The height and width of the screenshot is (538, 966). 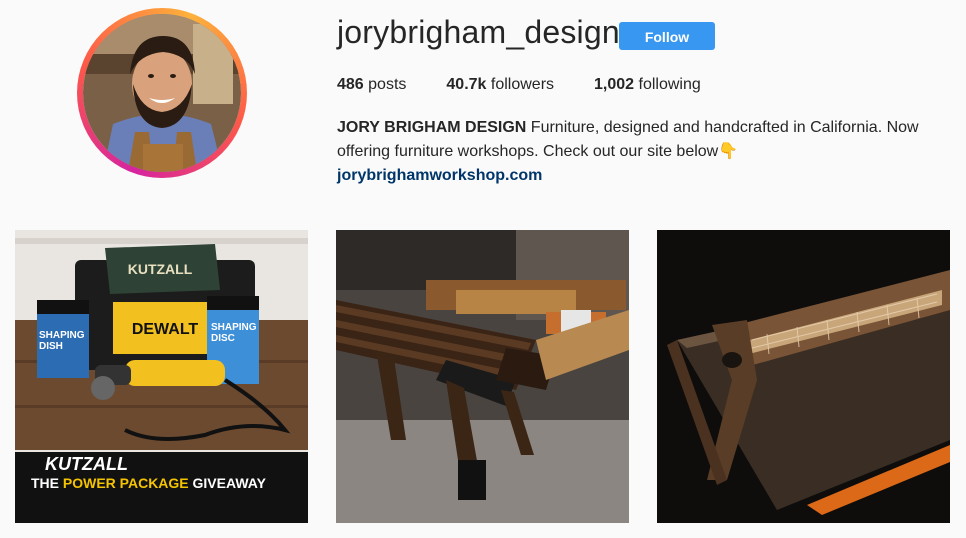 I want to click on profile-avatar-ring, so click(x=162, y=93).